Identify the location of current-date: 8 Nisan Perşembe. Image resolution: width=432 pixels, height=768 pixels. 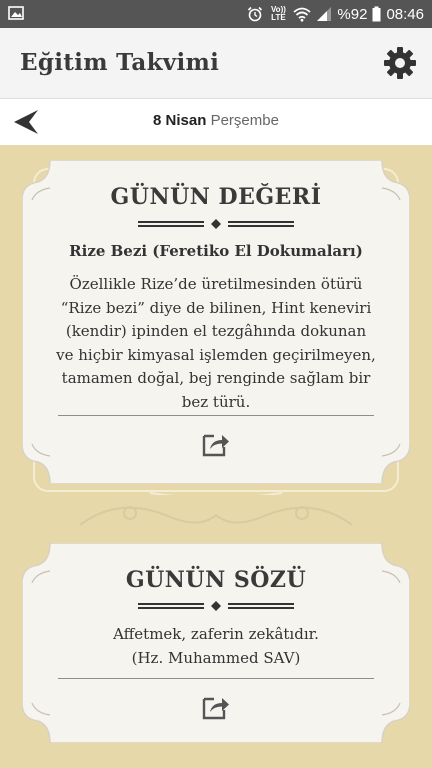
(216, 120).